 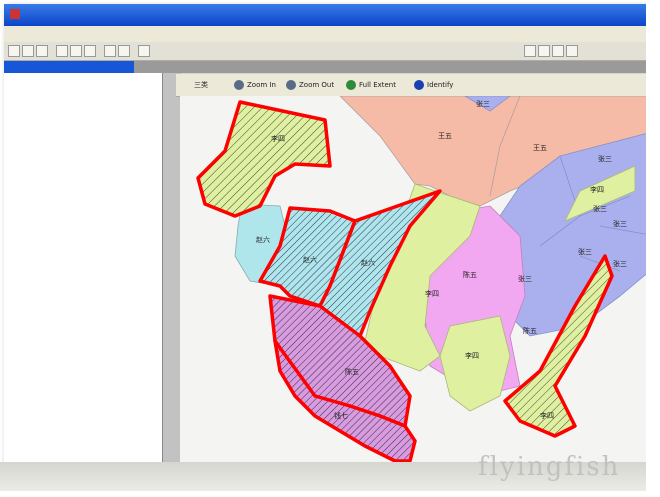 I want to click on classify-dropdown: 三类, so click(x=201, y=85).